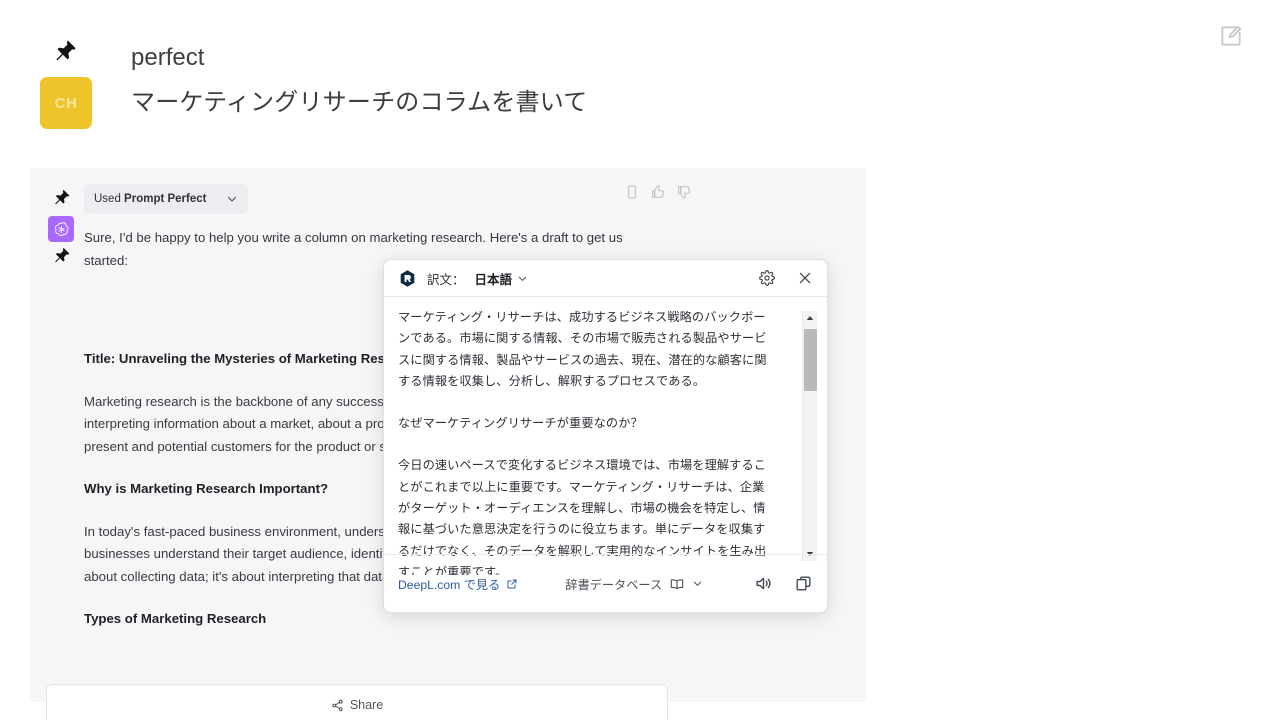 The image size is (1280, 720). What do you see at coordinates (684, 192) in the screenshot?
I see `thumbs-down-icon` at bounding box center [684, 192].